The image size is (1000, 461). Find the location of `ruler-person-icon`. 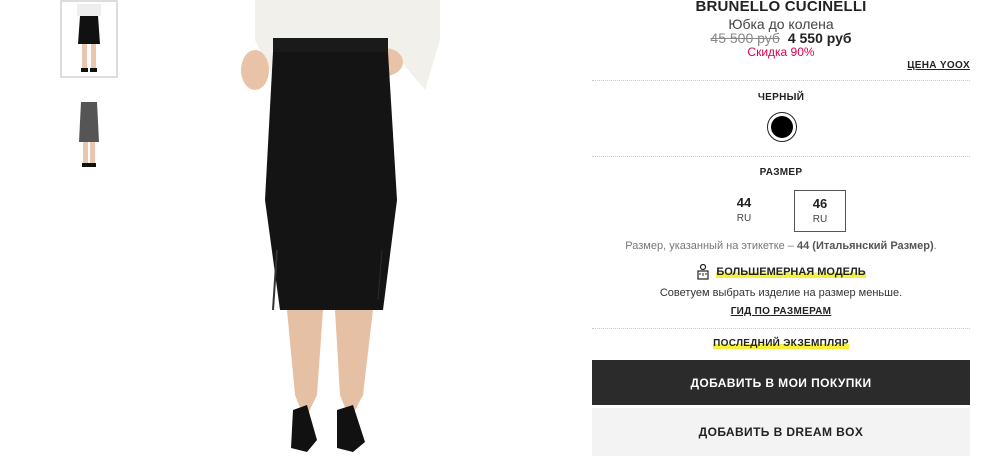

ruler-person-icon is located at coordinates (703, 272).